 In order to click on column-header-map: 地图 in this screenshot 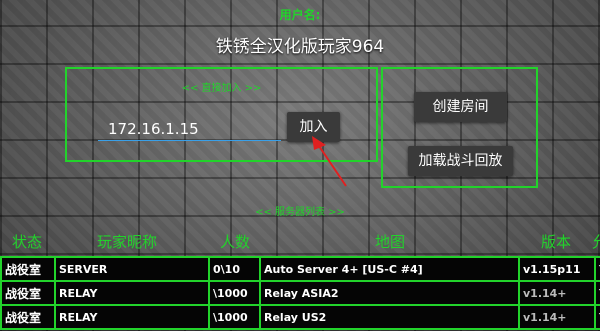, I will do `click(390, 241)`.